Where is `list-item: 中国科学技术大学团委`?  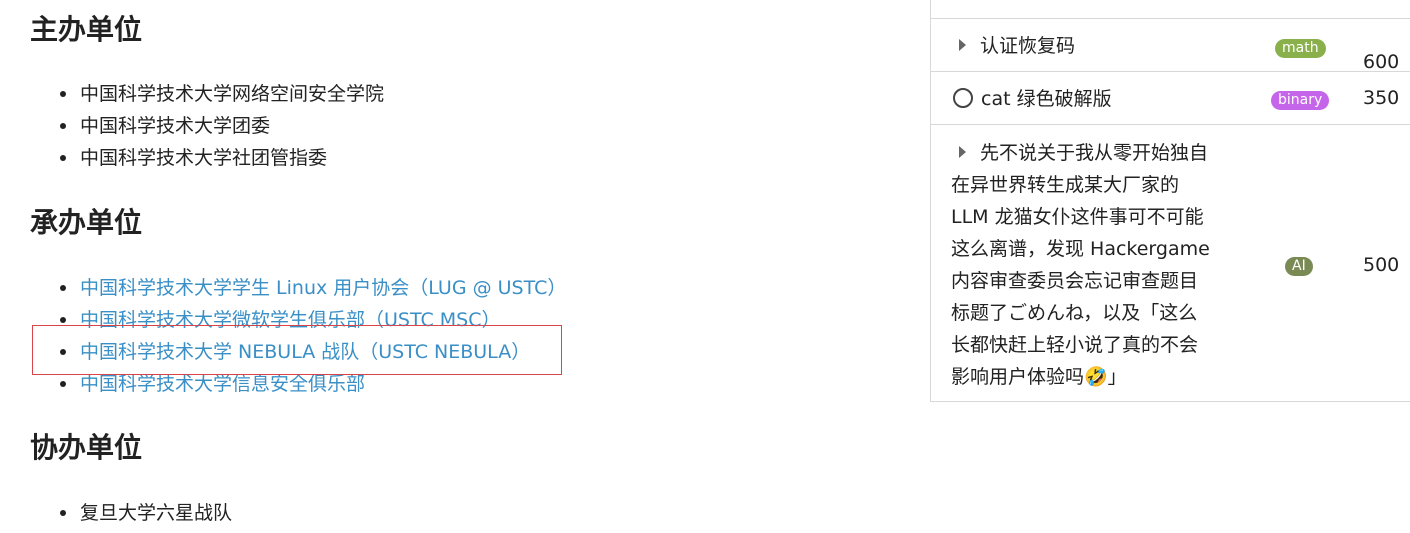 list-item: 中国科学技术大学团委 is located at coordinates (222, 126).